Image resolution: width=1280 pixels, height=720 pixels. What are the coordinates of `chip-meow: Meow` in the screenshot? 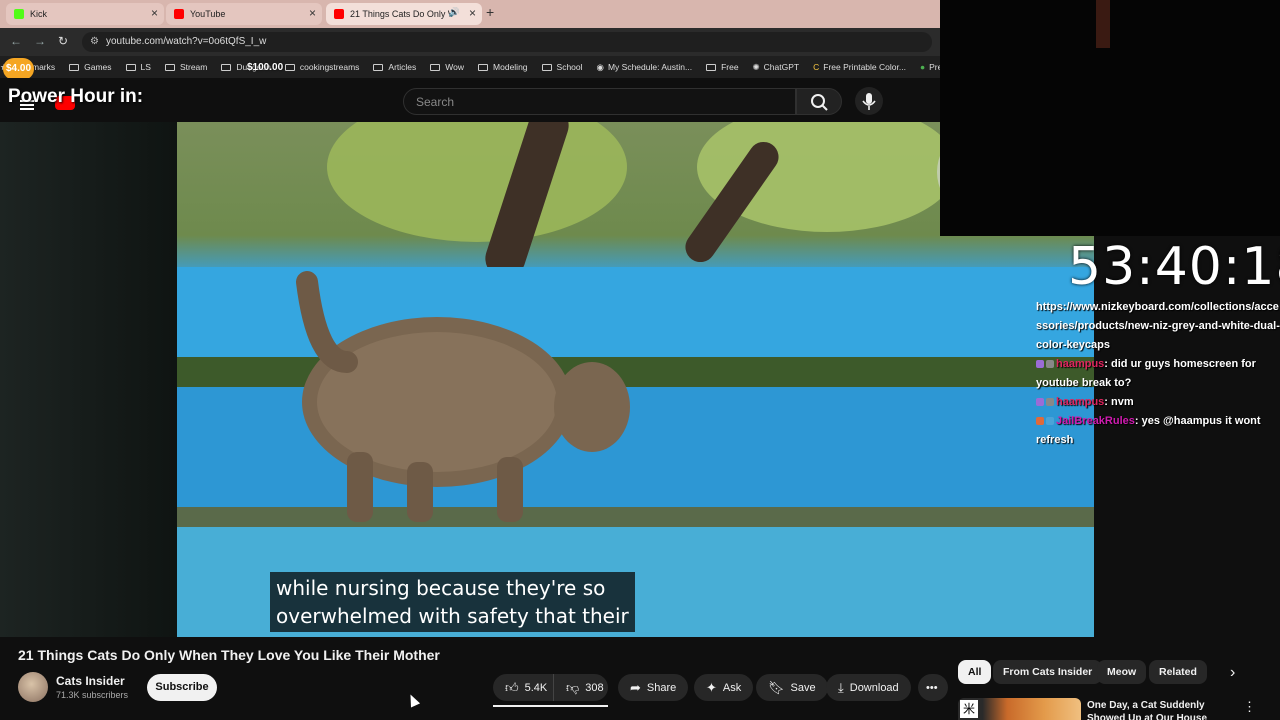 It's located at (1122, 672).